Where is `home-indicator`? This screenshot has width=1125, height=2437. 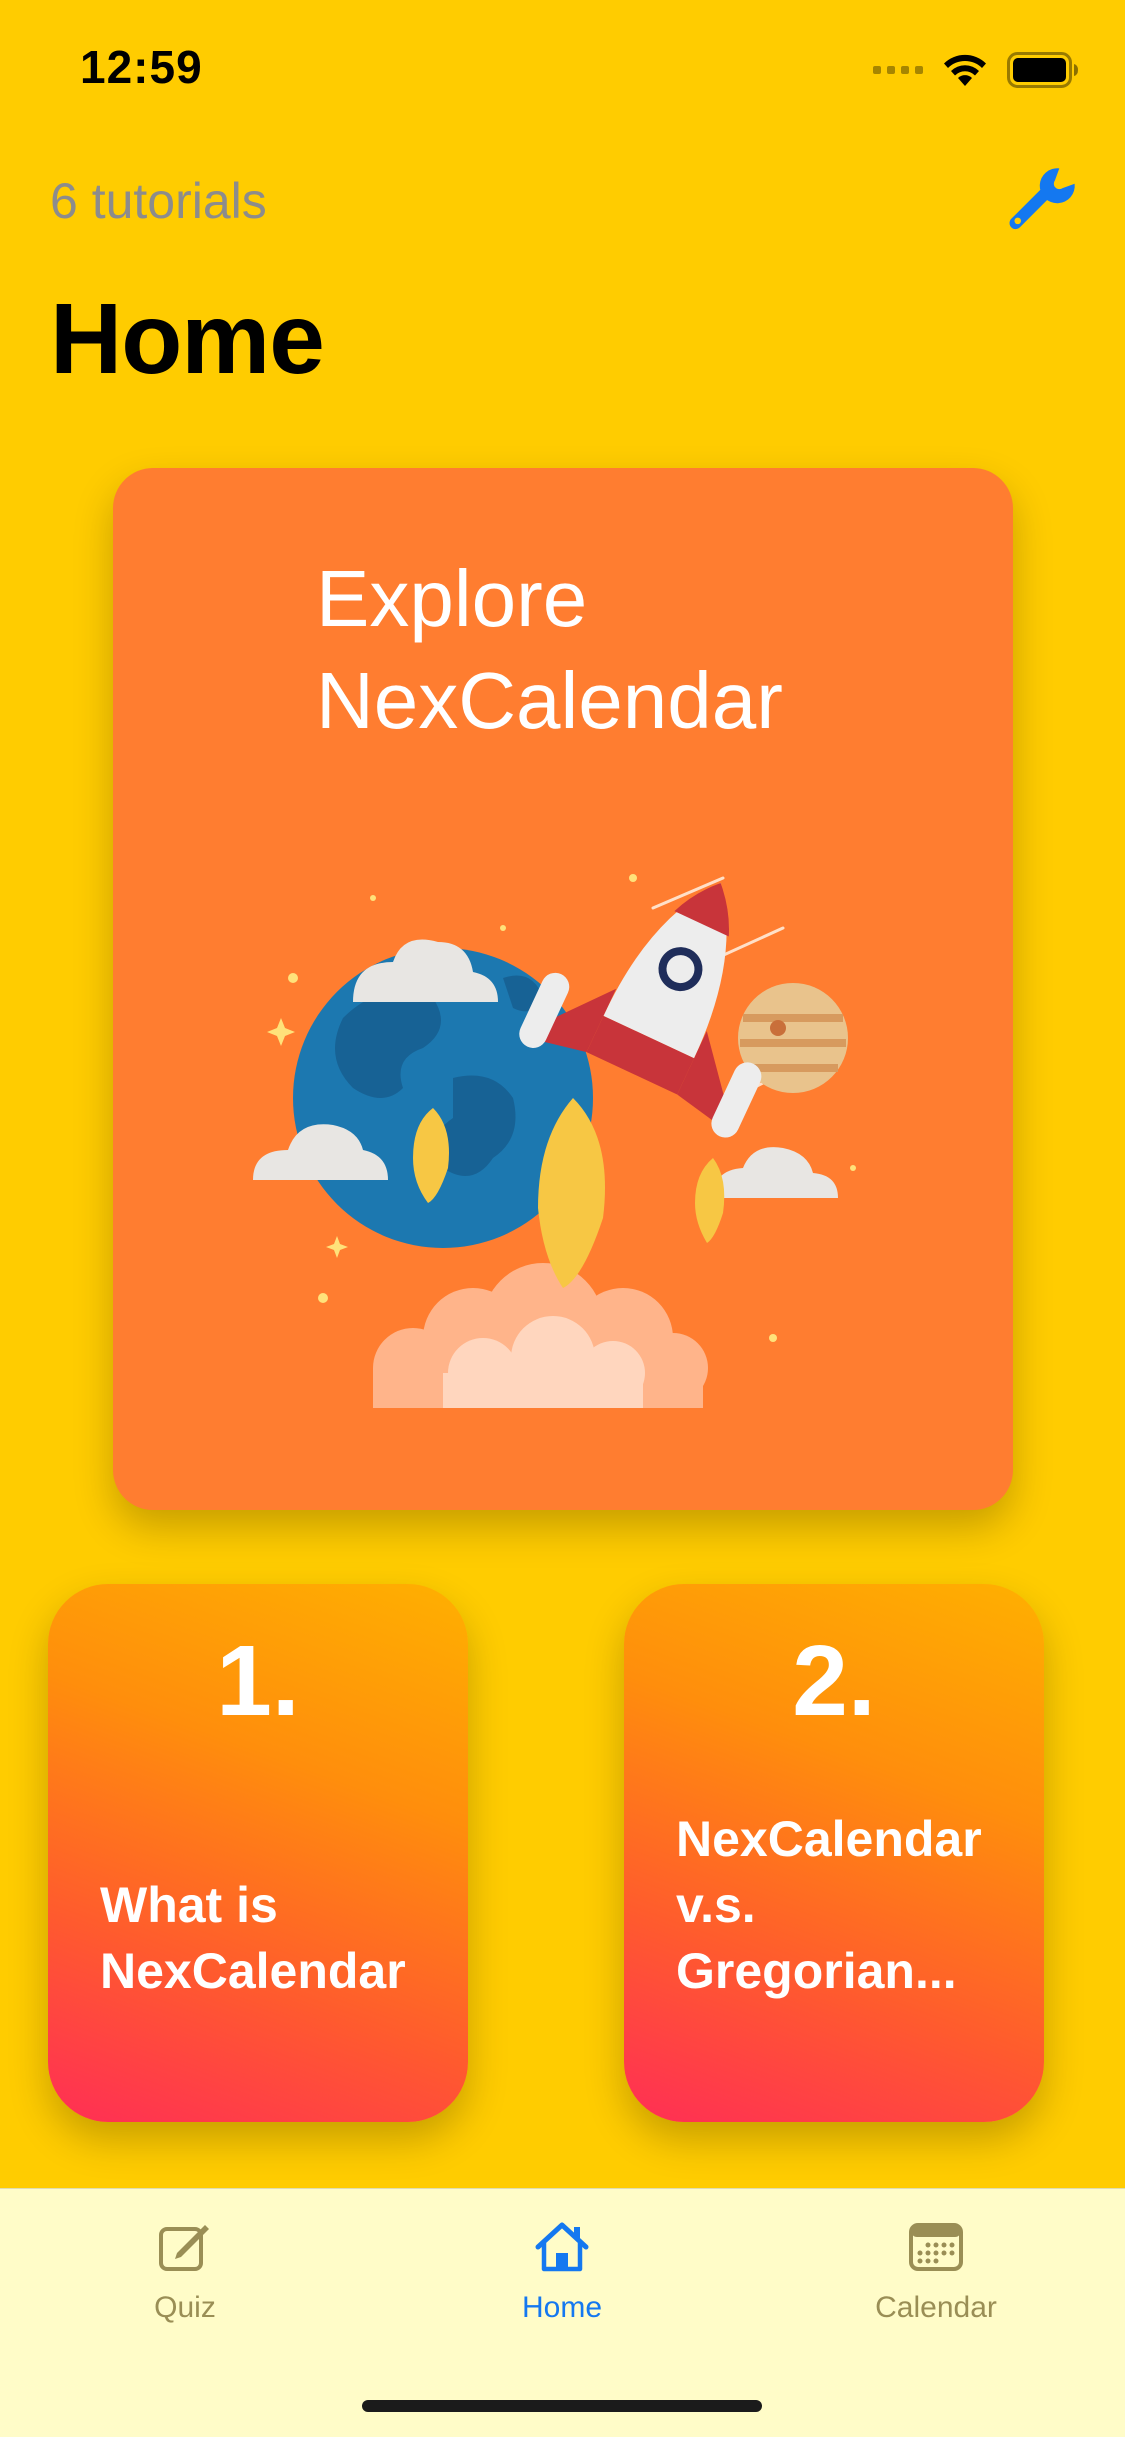
home-indicator is located at coordinates (562, 2406).